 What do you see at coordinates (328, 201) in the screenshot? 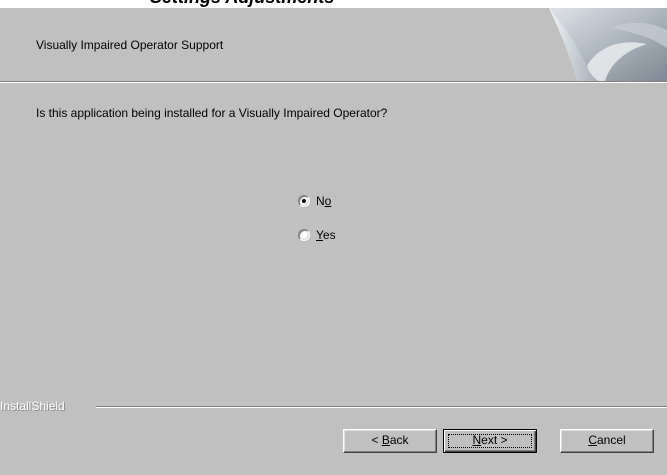
I see `radio-no-label-mnemonic: o` at bounding box center [328, 201].